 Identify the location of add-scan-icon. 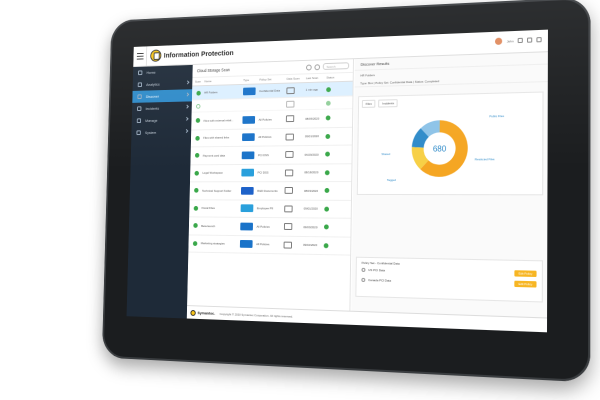
(309, 67).